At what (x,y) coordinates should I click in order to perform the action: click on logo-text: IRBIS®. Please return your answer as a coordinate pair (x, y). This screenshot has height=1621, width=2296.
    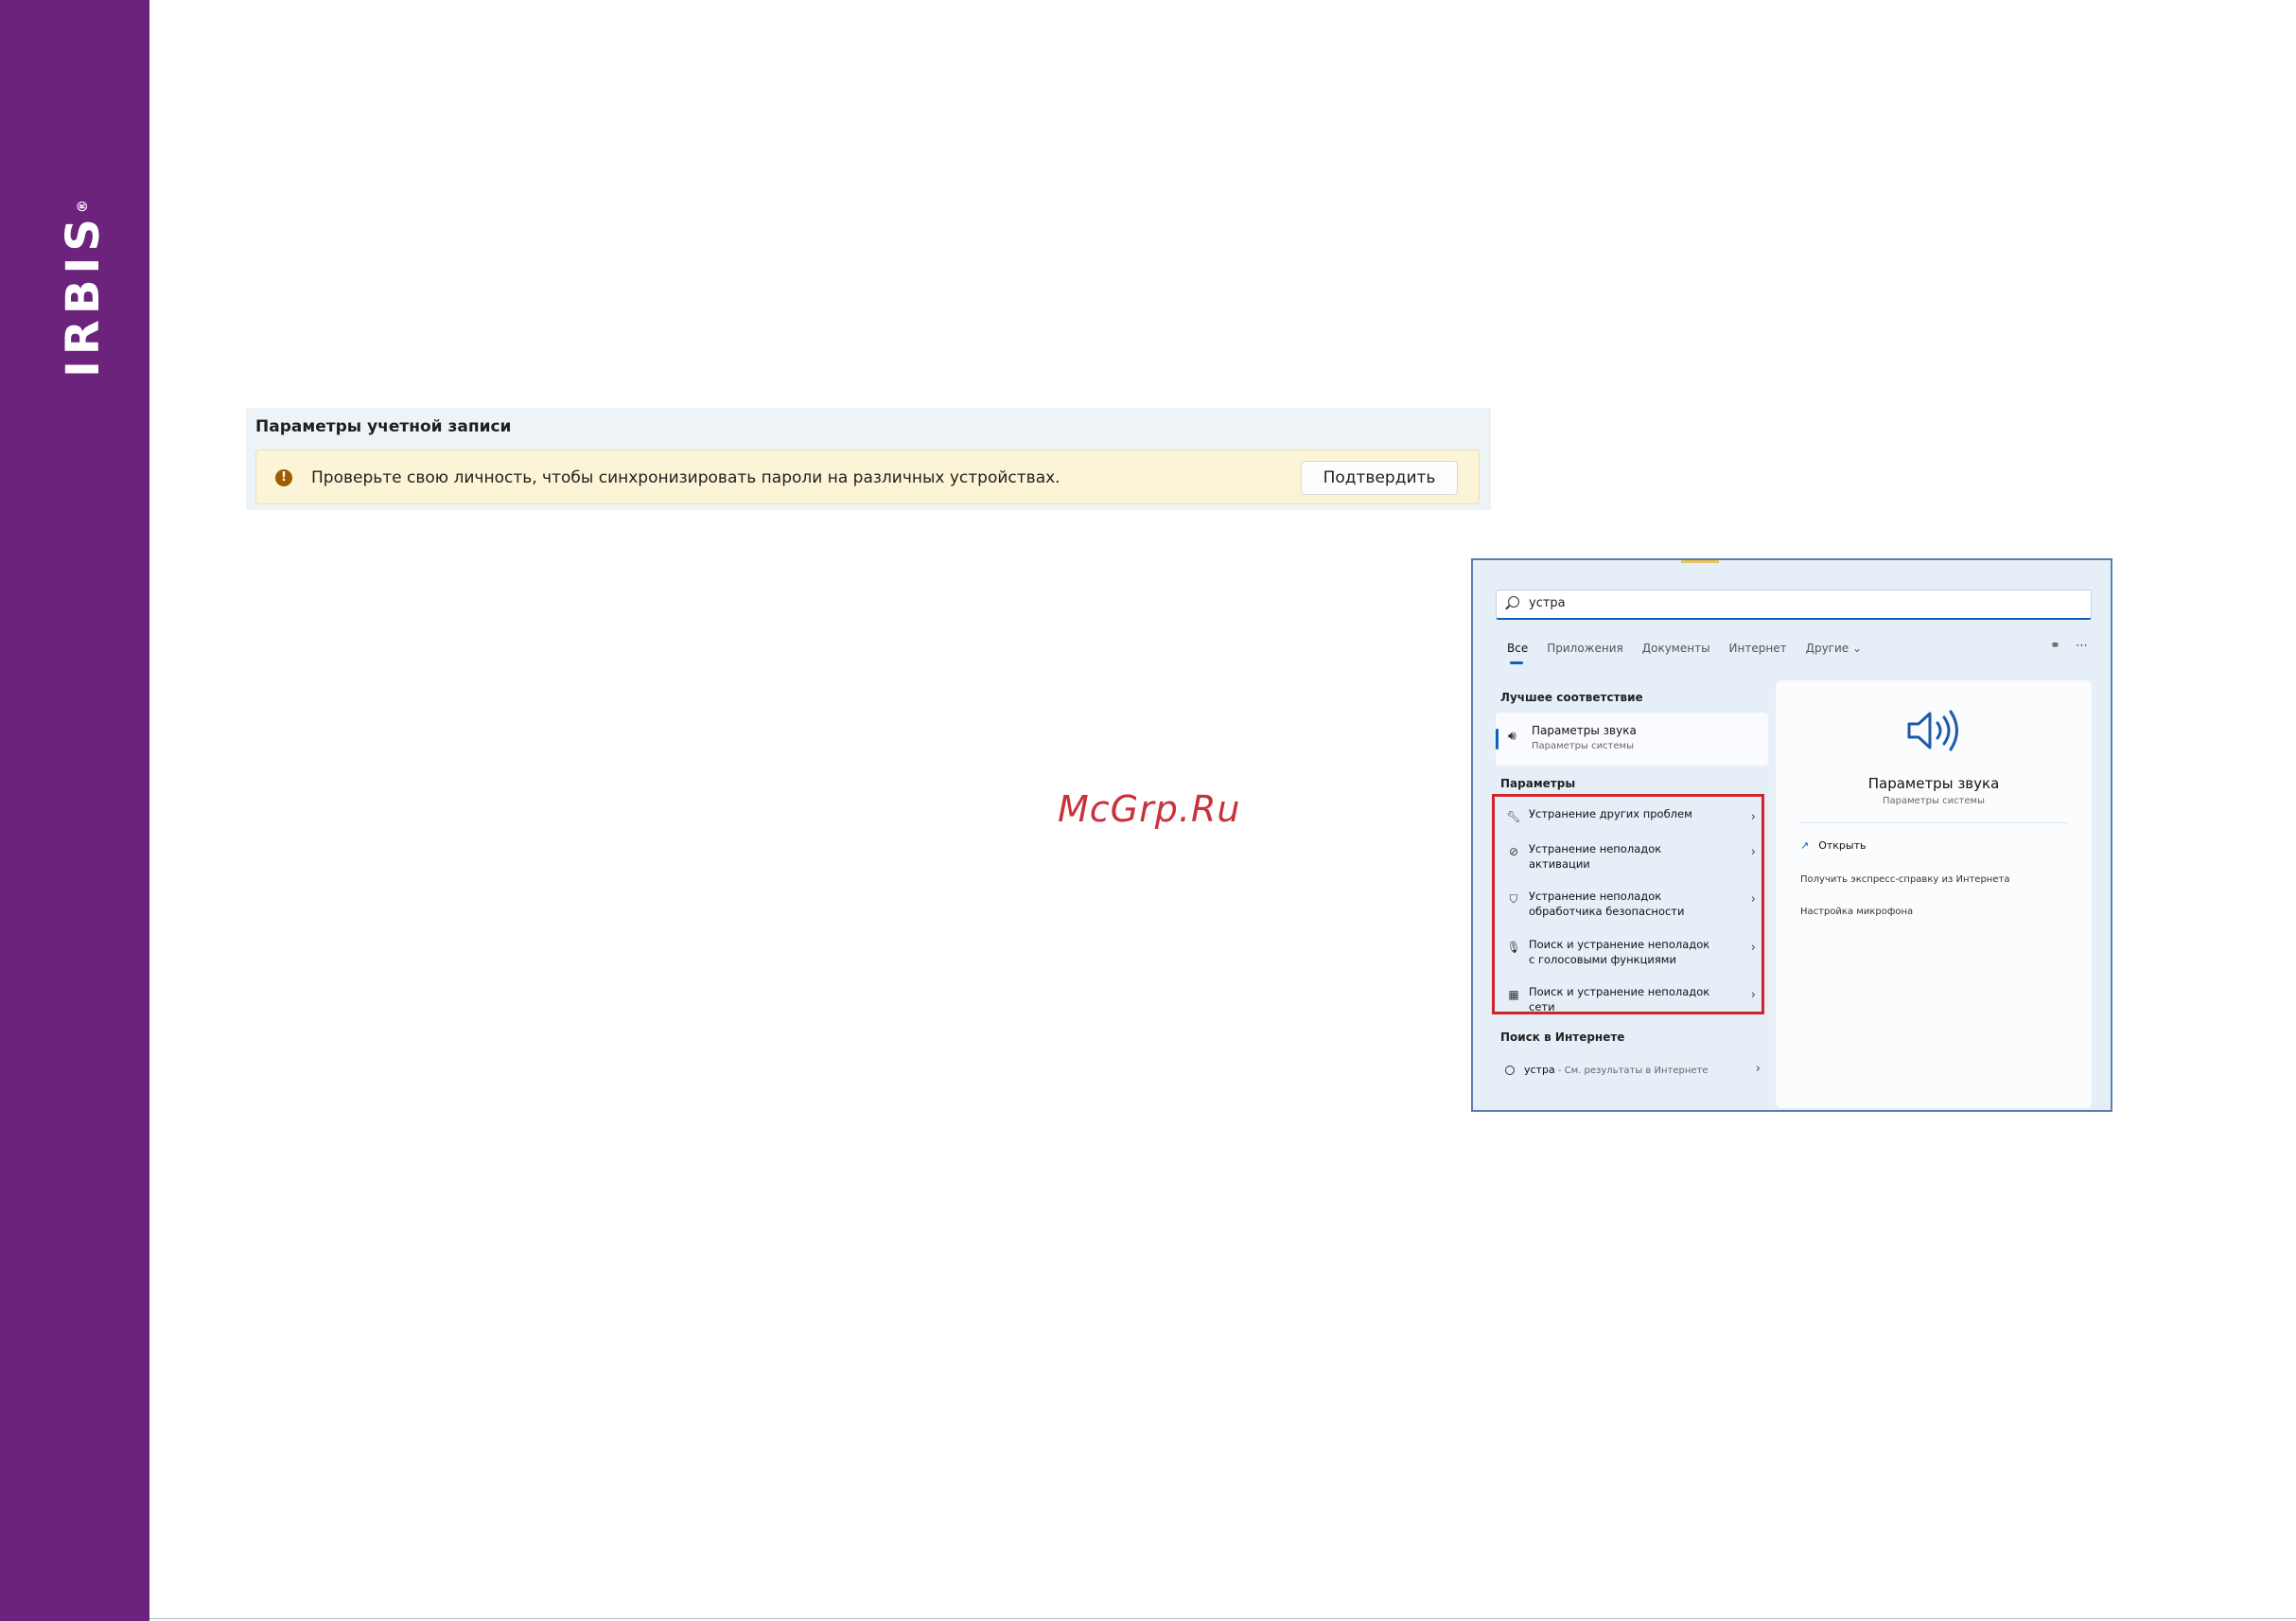
    Looking at the image, I should click on (84, 289).